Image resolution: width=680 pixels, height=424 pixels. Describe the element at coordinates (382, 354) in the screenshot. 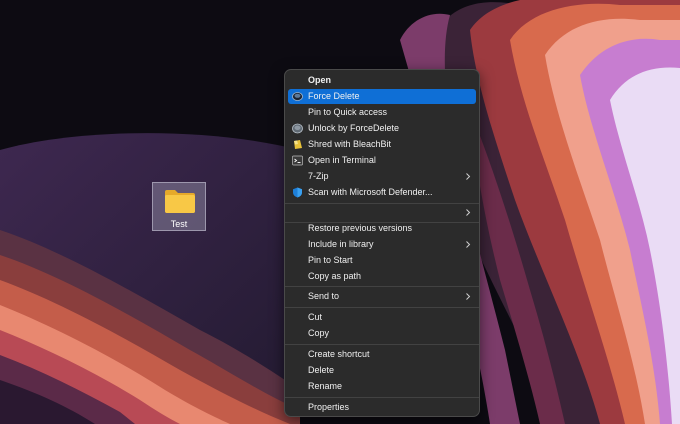

I see `menu-item-create-shortcut: Create shortcut` at that location.